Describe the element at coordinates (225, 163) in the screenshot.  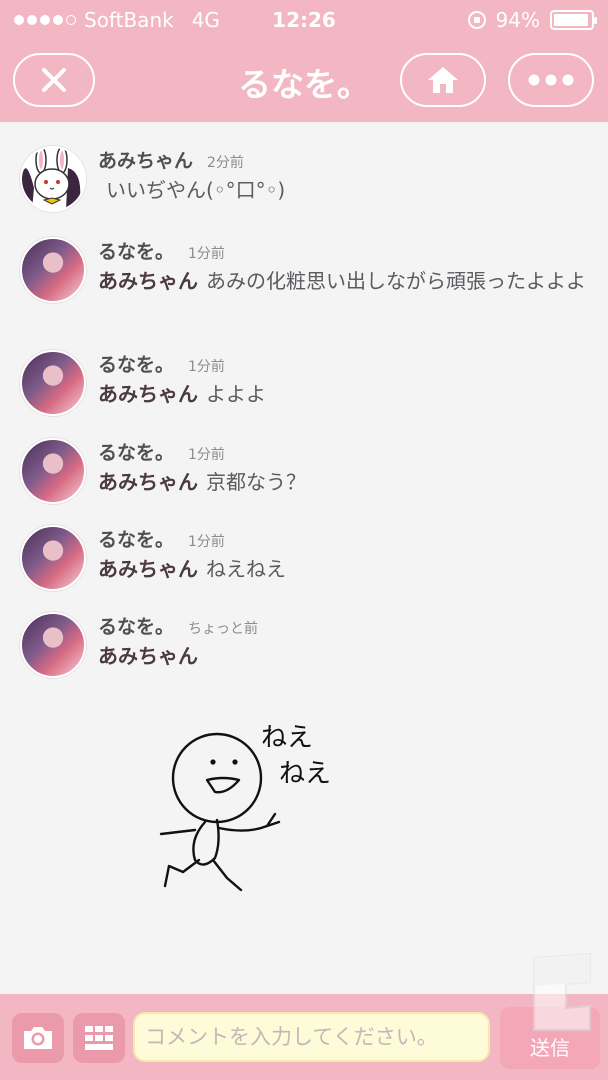
I see `message-time: 2分前` at that location.